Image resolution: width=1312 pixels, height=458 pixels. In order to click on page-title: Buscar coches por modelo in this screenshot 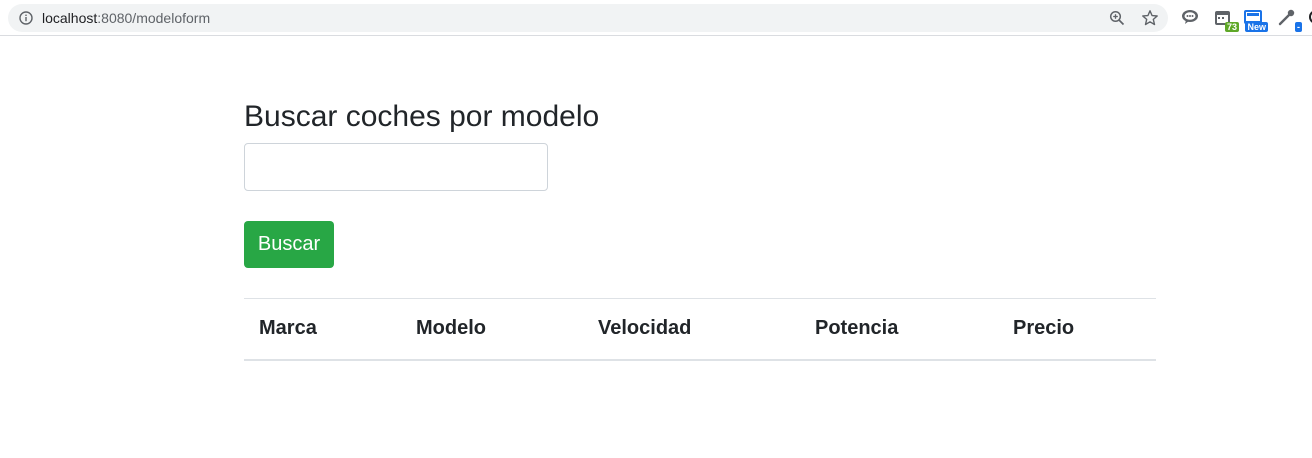, I will do `click(422, 116)`.